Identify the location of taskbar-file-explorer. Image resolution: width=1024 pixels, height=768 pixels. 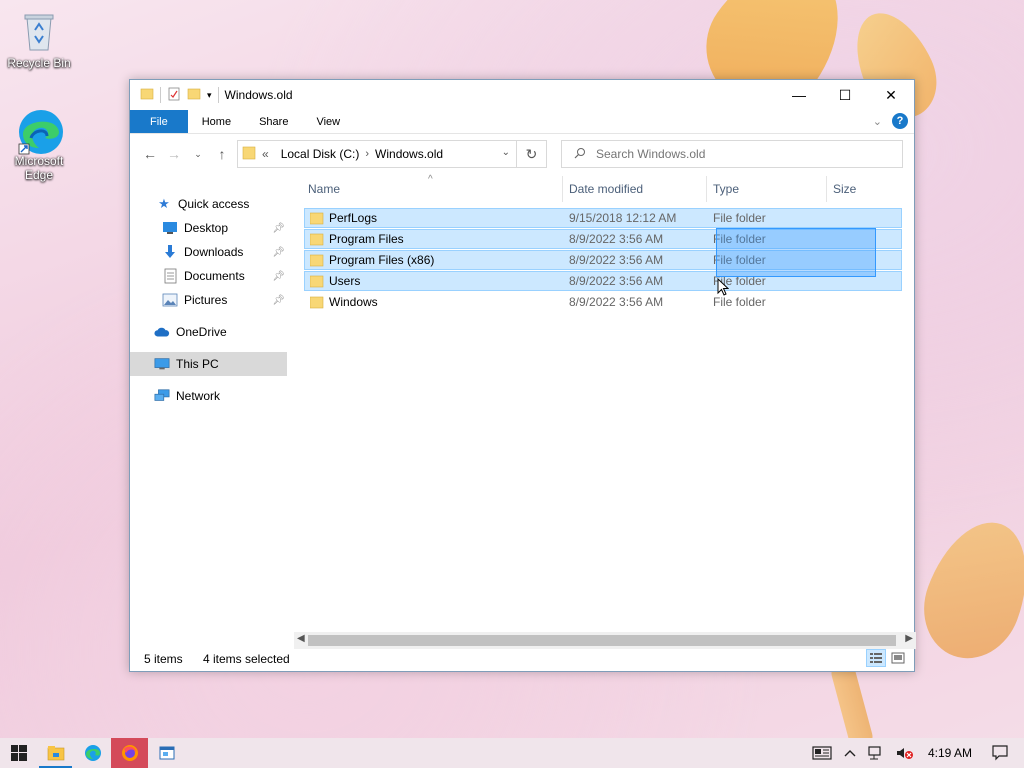
(55, 753).